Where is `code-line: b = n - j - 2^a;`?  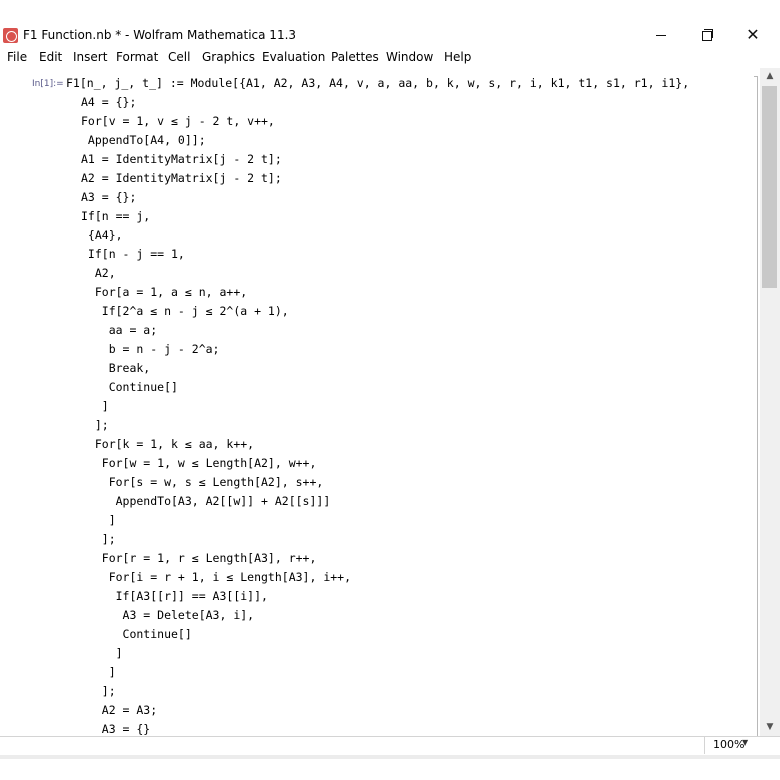 code-line: b = n - j - 2^a; is located at coordinates (150, 349).